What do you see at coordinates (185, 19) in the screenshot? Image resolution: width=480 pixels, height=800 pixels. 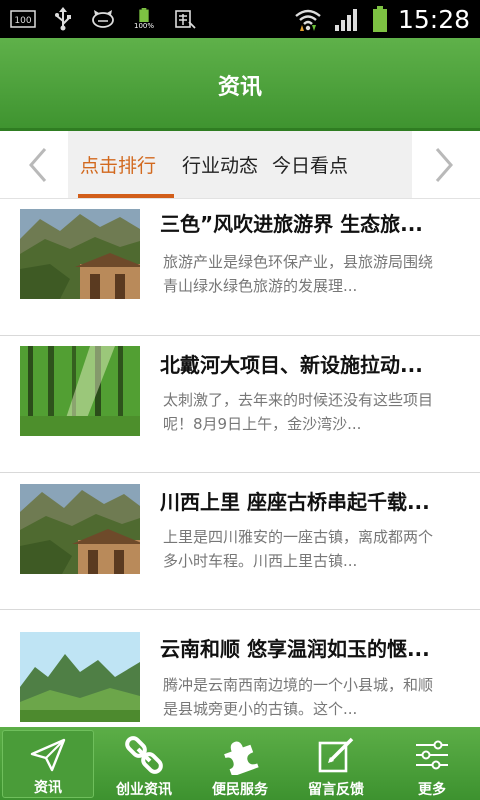 I see `keyboard-icon` at bounding box center [185, 19].